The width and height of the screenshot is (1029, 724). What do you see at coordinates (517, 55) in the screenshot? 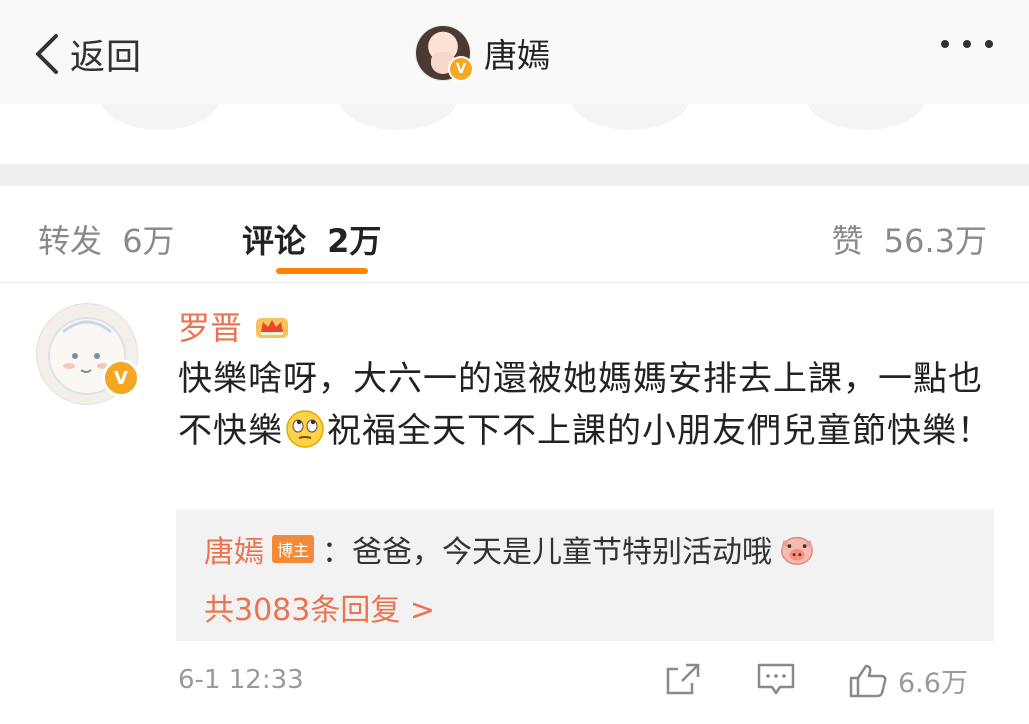
I see `page-title: 唐嫣` at bounding box center [517, 55].